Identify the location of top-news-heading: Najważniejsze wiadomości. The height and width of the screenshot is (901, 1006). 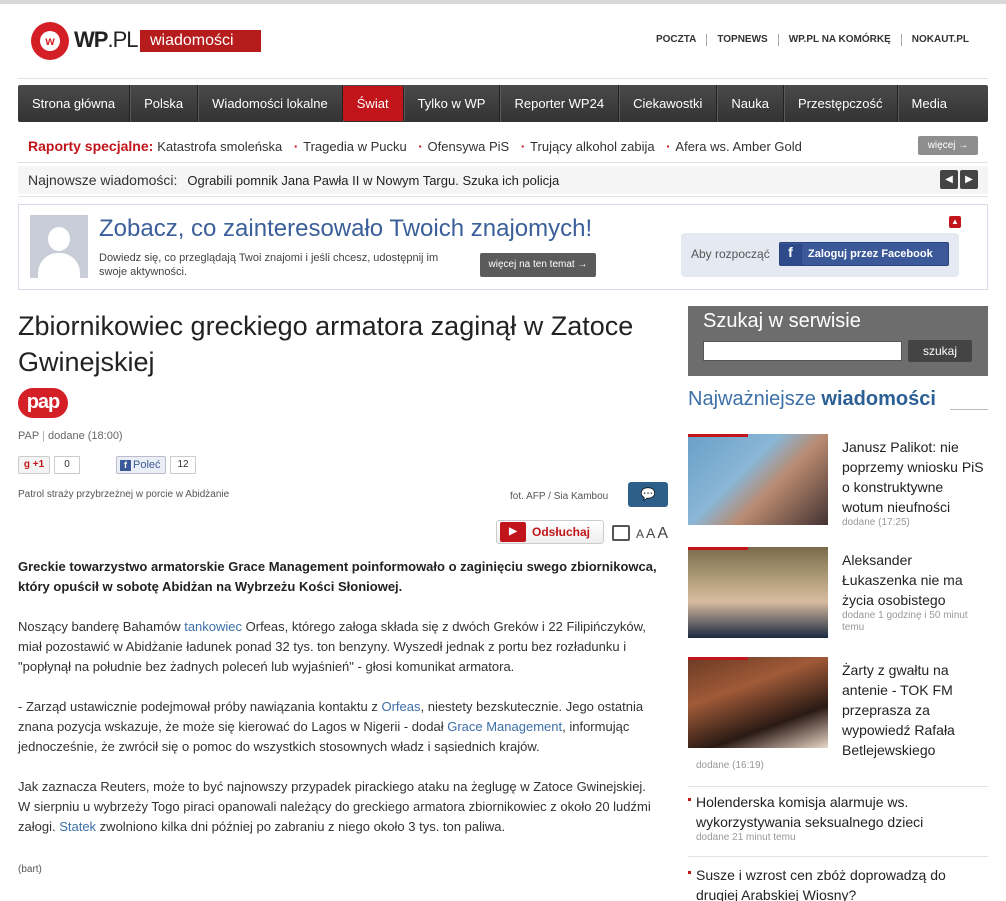
(812, 399).